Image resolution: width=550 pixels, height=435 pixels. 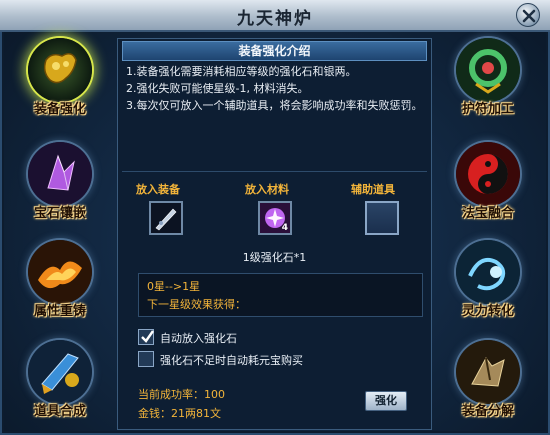 What do you see at coordinates (60, 372) in the screenshot?
I see `item-synthesis-icon` at bounding box center [60, 372].